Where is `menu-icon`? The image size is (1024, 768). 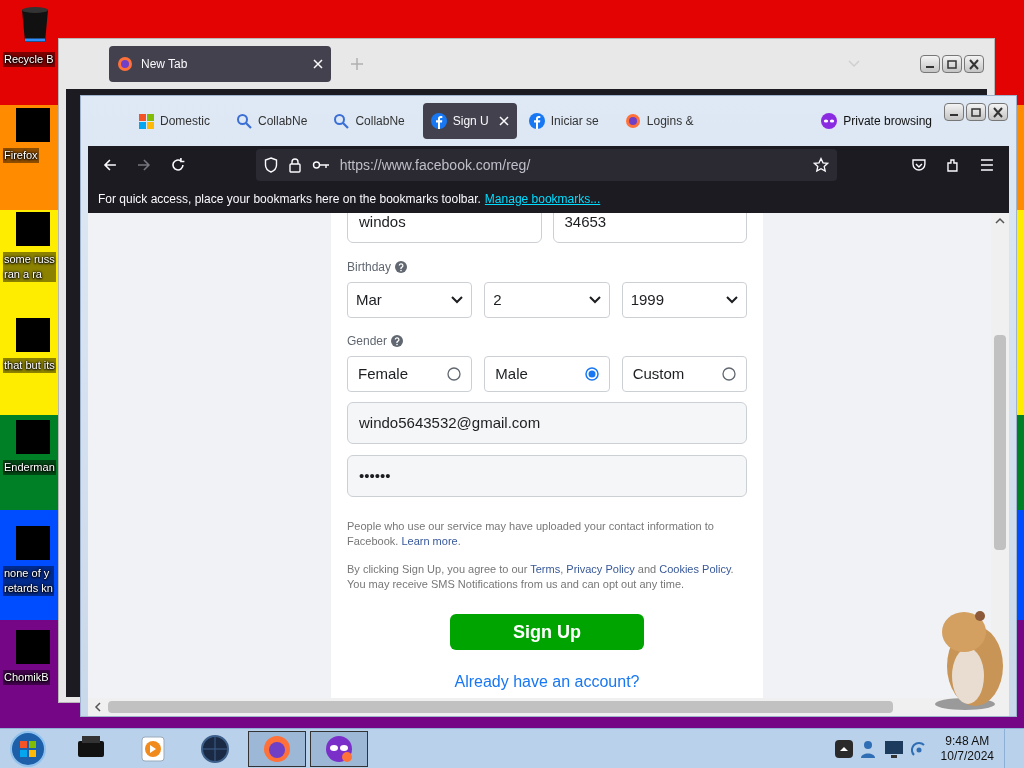 menu-icon is located at coordinates (987, 165).